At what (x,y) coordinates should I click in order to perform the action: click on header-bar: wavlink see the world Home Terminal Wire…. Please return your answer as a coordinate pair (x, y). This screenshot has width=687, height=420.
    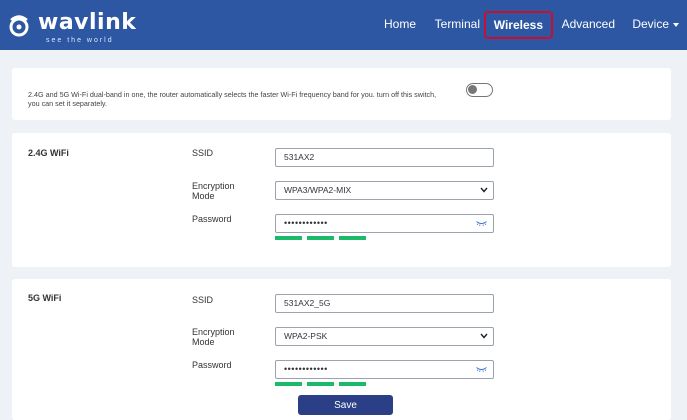
    Looking at the image, I should click on (343, 25).